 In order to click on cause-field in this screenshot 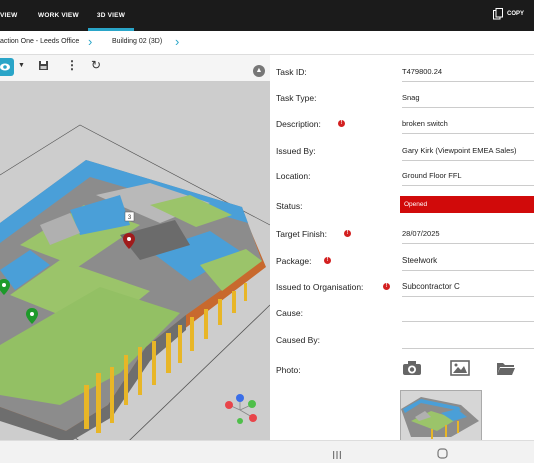, I will do `click(468, 315)`.